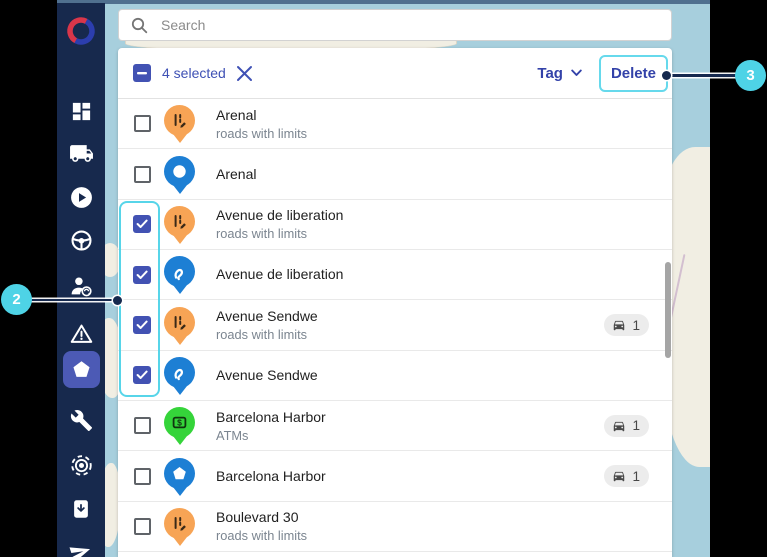  I want to click on maintenance-icon, so click(81, 420).